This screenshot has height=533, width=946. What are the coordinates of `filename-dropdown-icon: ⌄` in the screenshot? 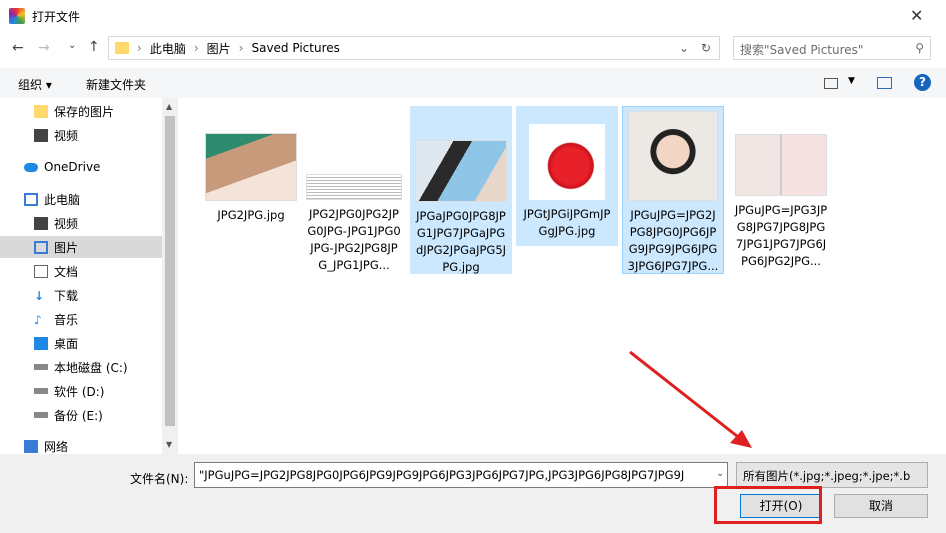 It's located at (720, 473).